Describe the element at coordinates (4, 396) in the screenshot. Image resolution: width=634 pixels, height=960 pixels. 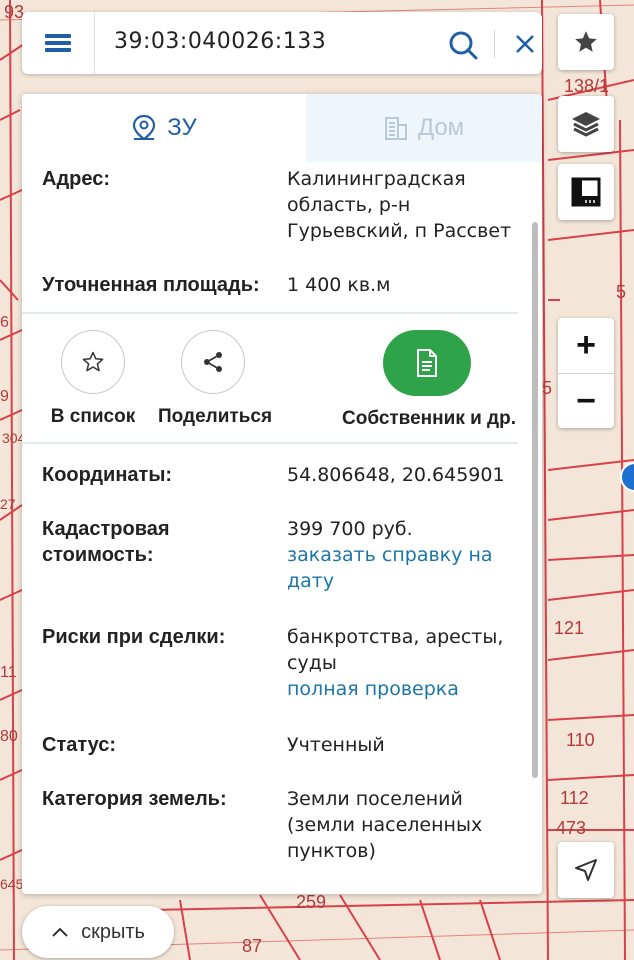
I see `map-parcel-label: 9` at that location.